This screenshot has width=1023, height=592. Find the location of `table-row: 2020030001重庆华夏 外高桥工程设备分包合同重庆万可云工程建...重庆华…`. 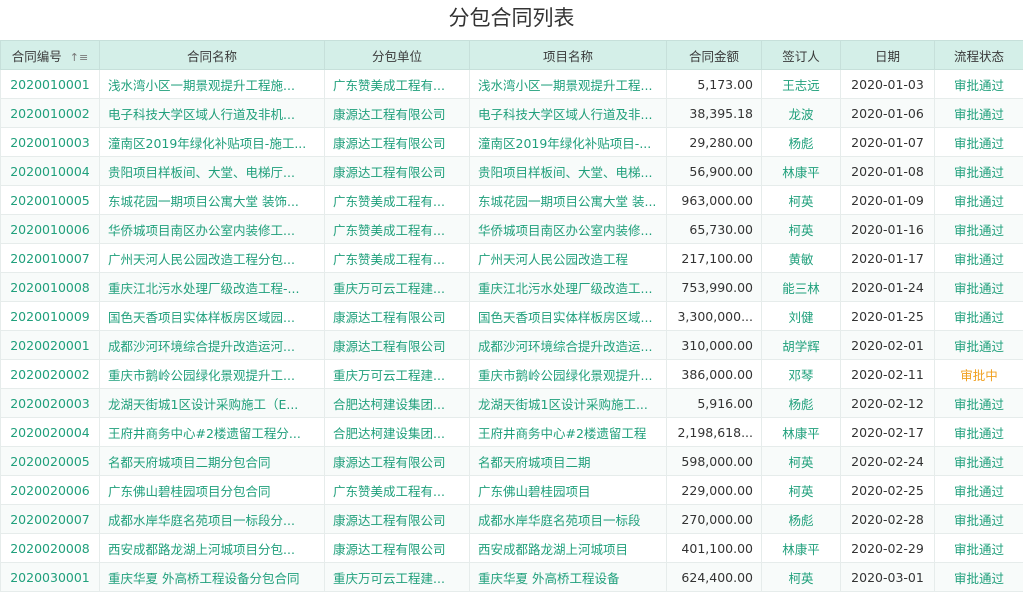

table-row: 2020030001重庆华夏 外高桥工程设备分包合同重庆万可云工程建...重庆华… is located at coordinates (512, 577).